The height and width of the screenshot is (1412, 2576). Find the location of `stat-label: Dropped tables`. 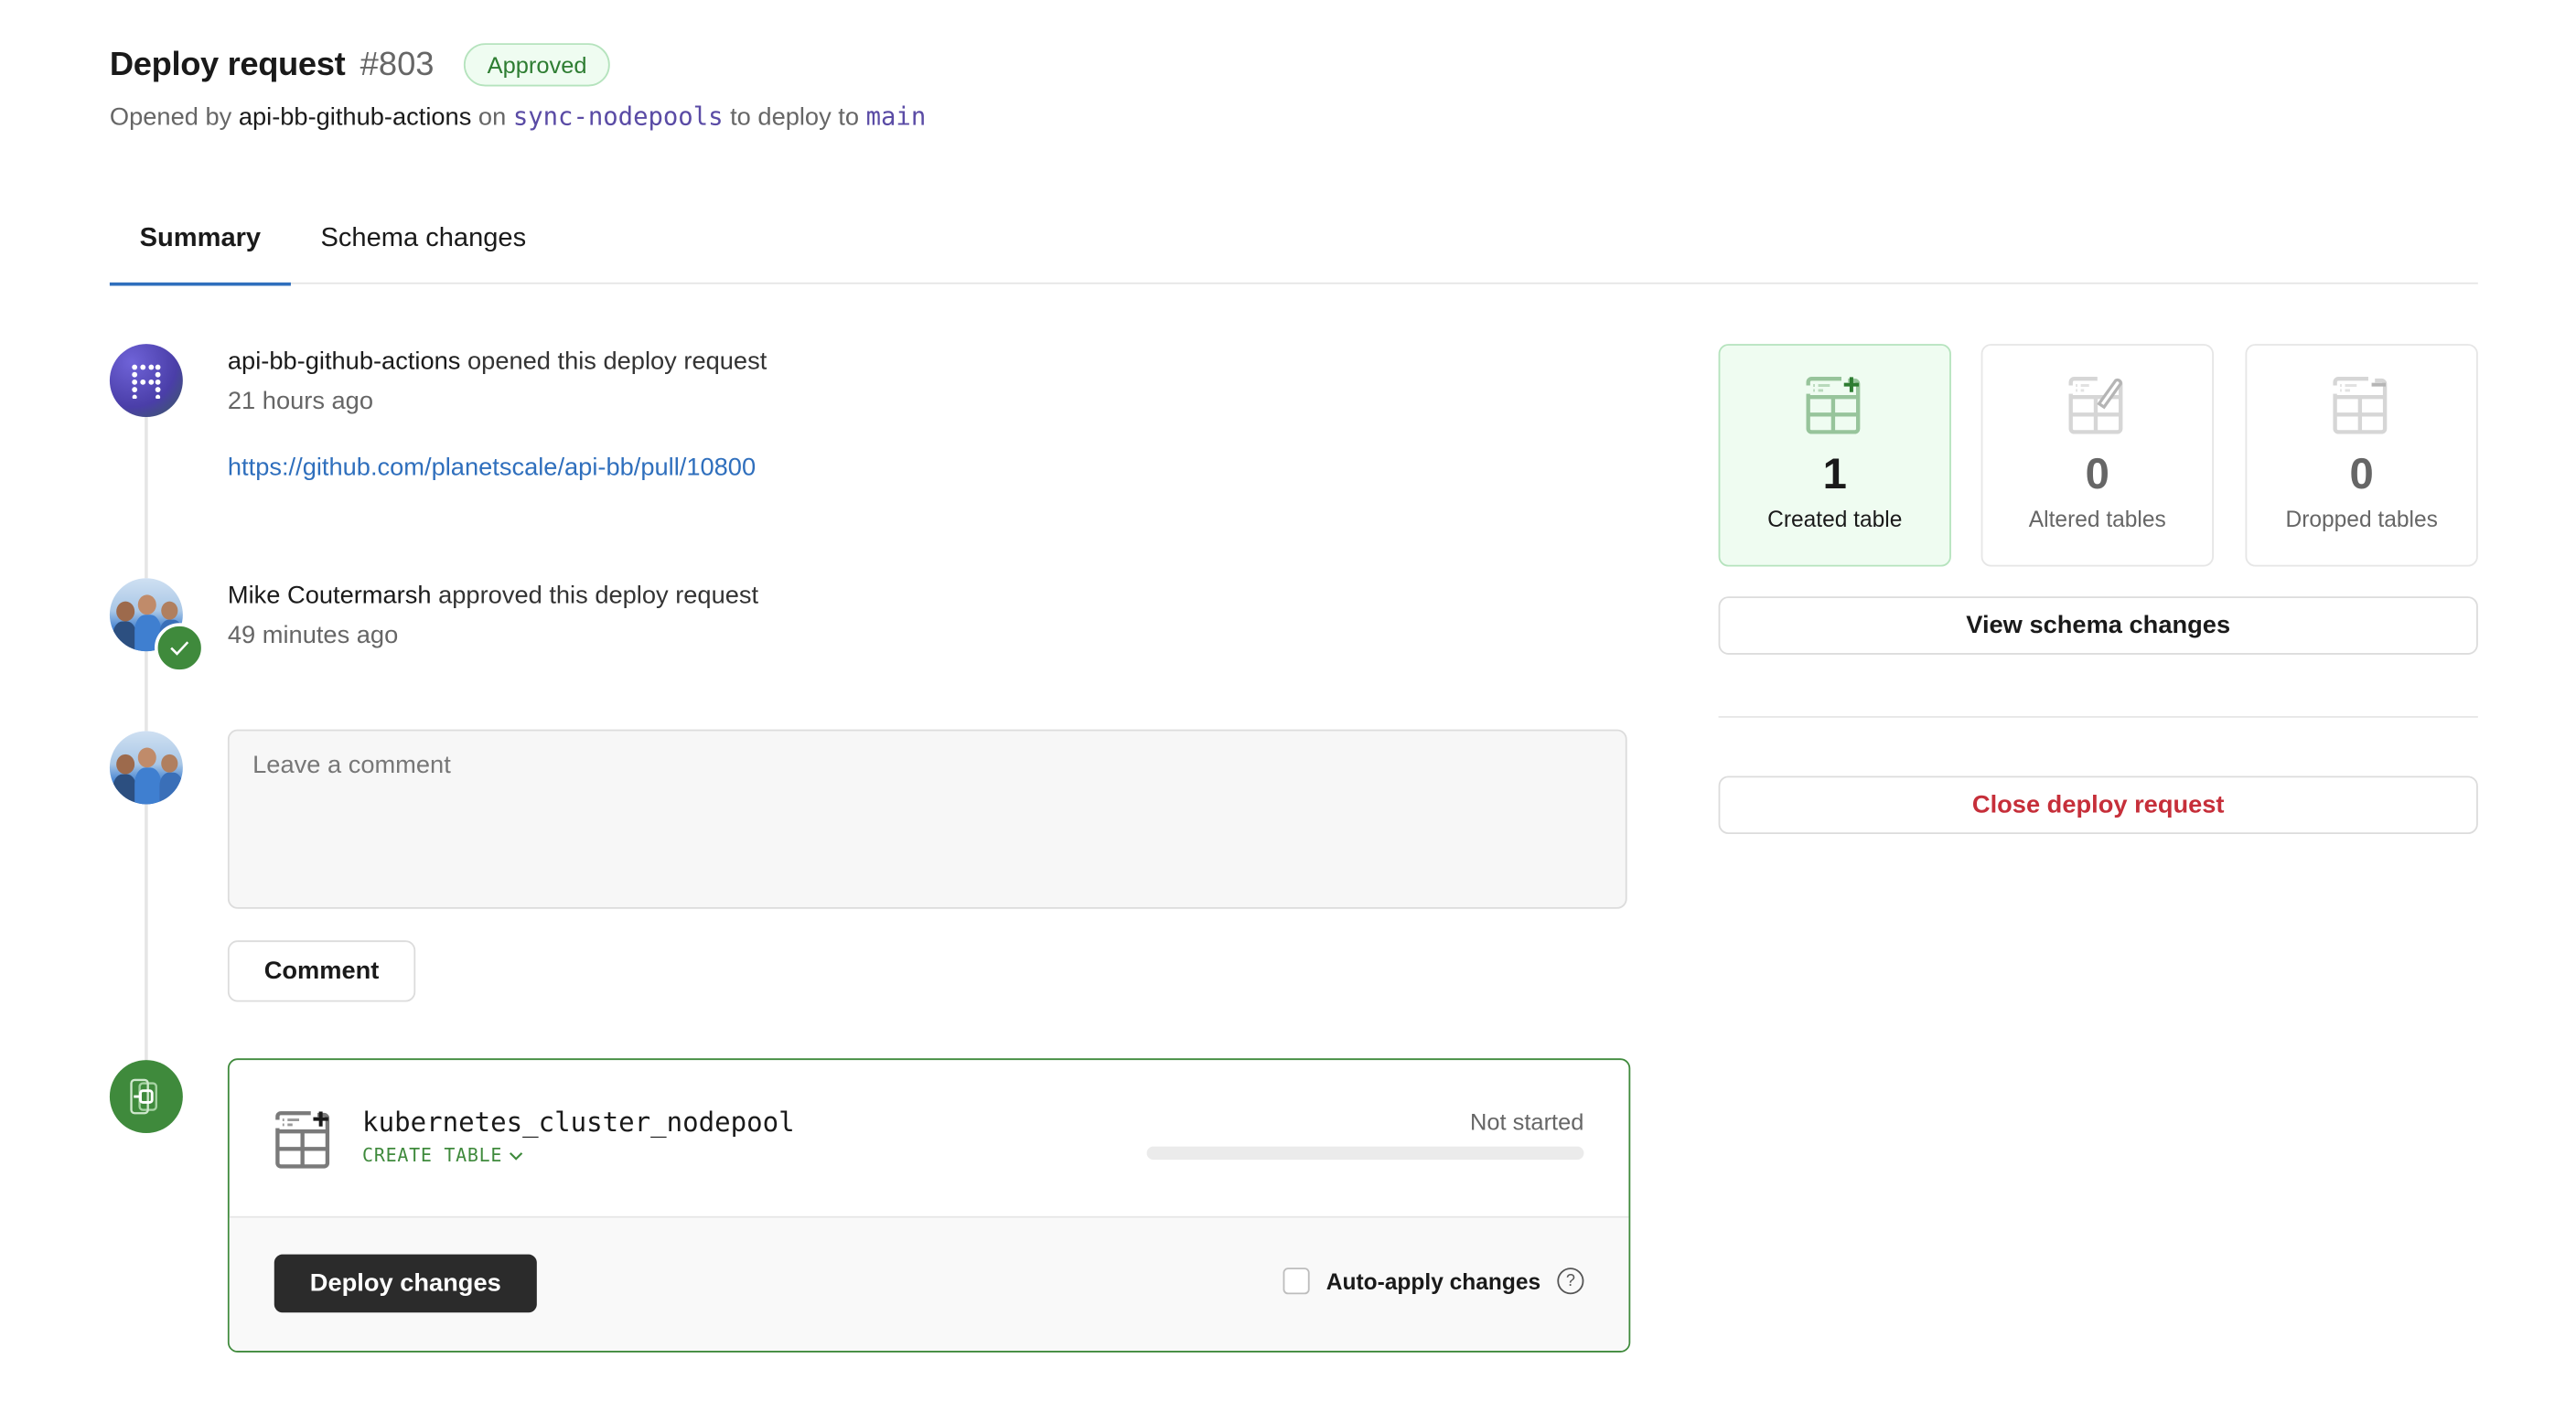

stat-label: Dropped tables is located at coordinates (2361, 519).